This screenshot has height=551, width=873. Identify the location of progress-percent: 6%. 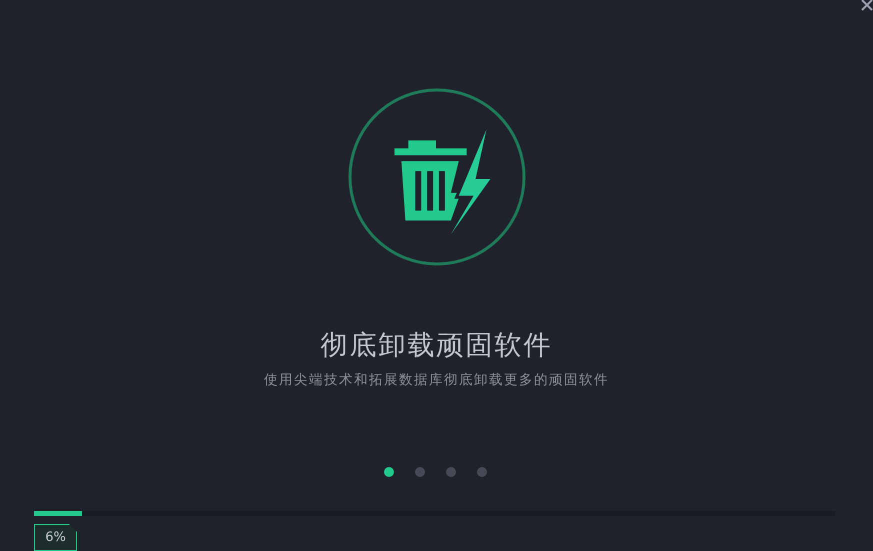
(55, 537).